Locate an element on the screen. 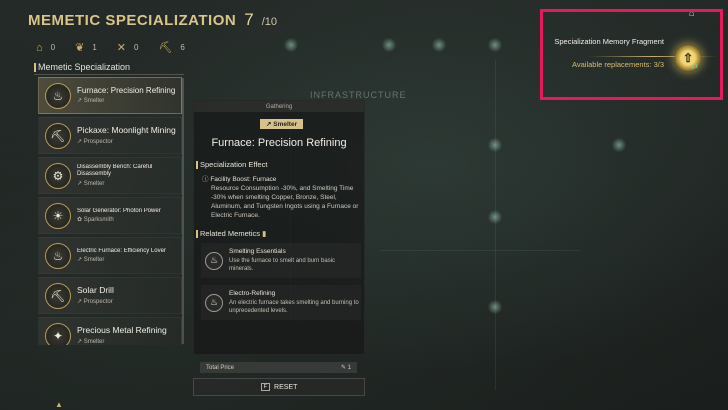 This screenshot has width=728, height=410. item-name: Solar Generator: Photon Power is located at coordinates (119, 210).